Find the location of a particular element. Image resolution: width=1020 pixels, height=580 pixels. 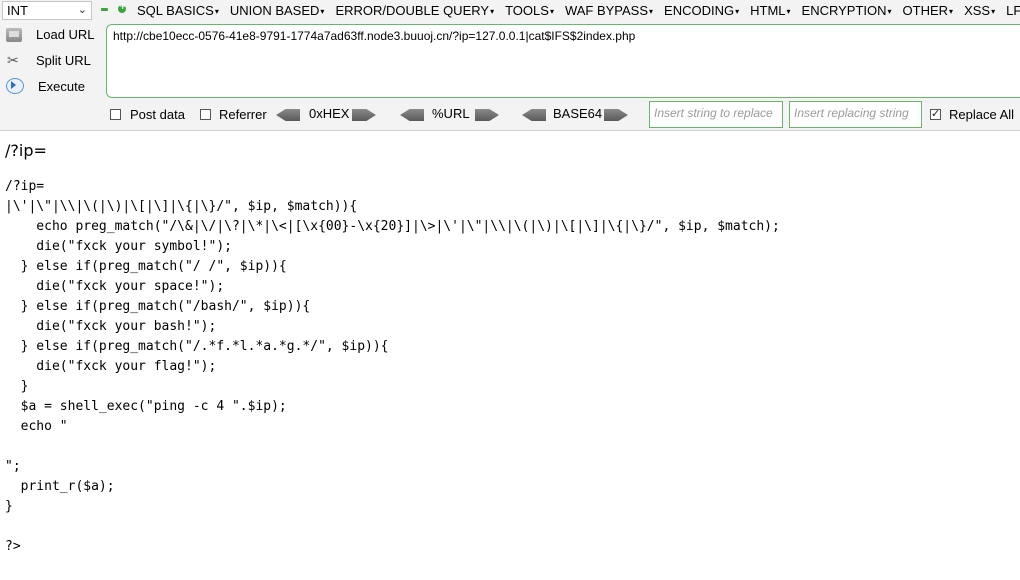

replace-all-label: Replace All is located at coordinates (982, 114).